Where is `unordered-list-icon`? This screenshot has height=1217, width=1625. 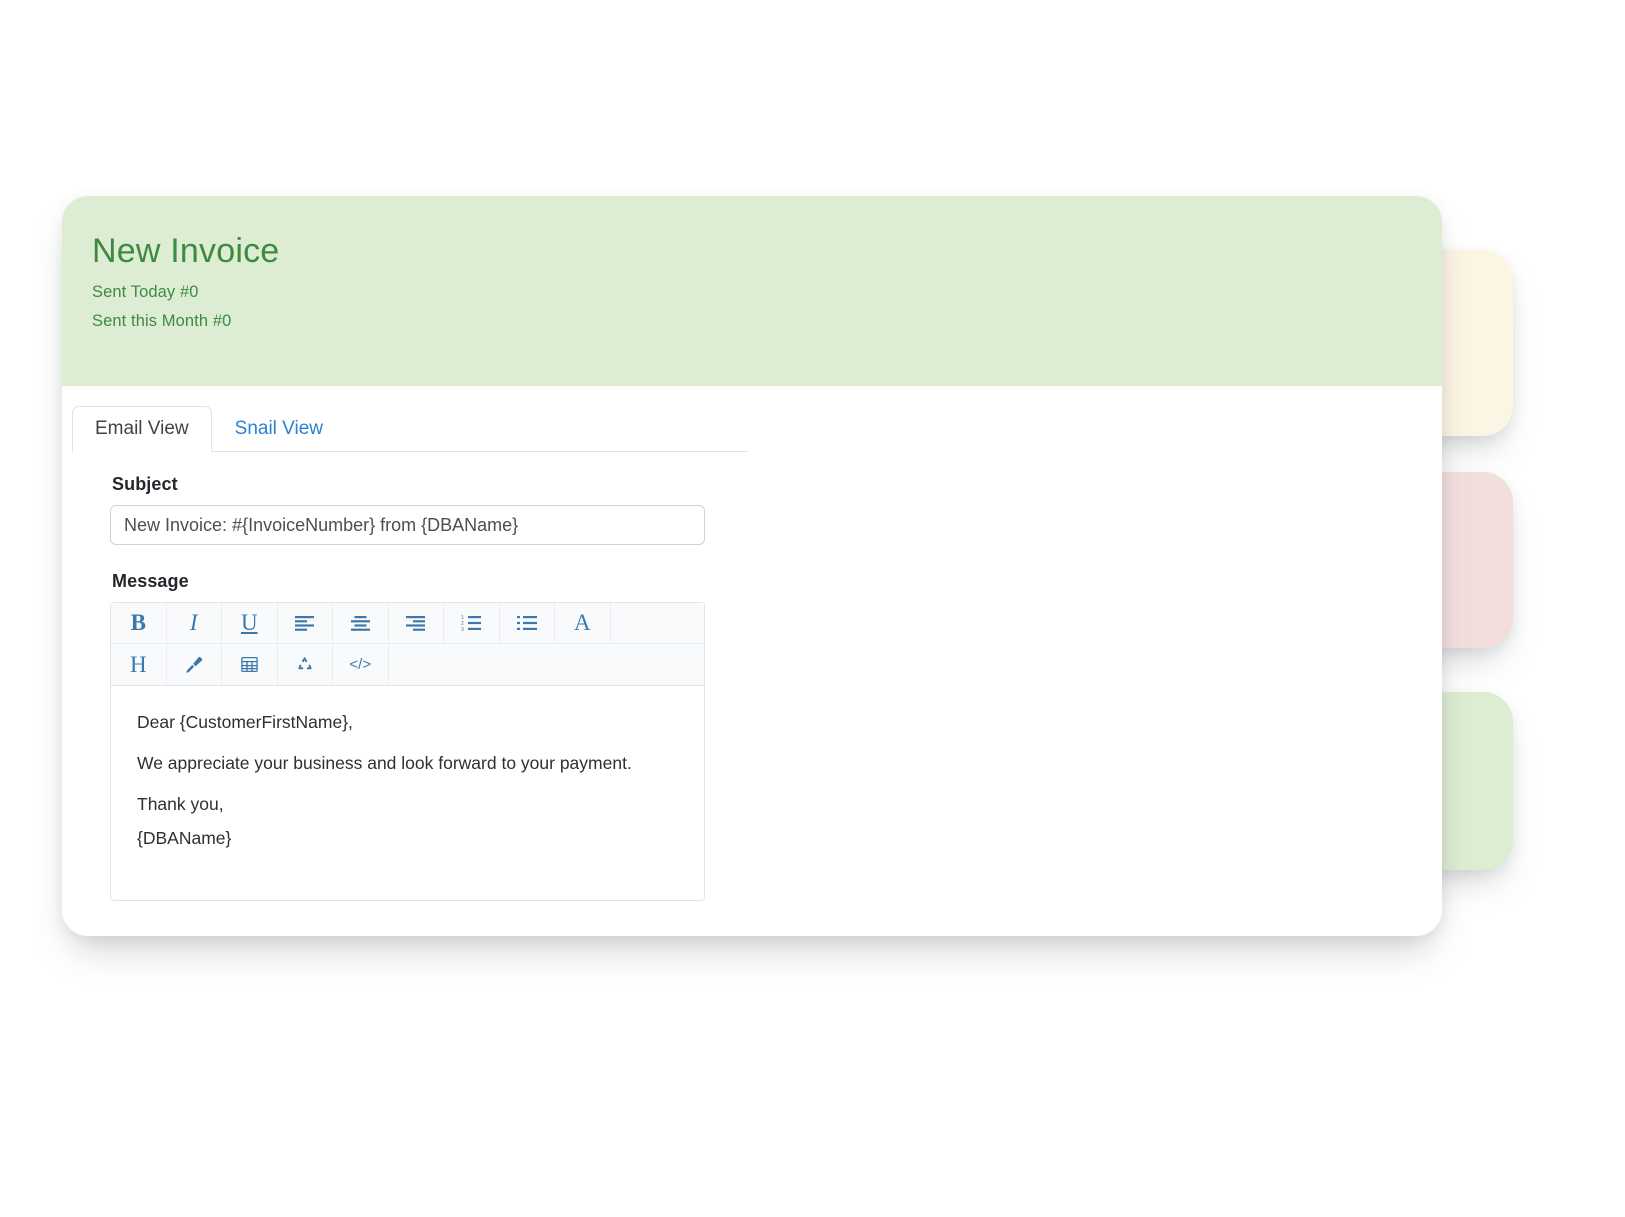 unordered-list-icon is located at coordinates (527, 623).